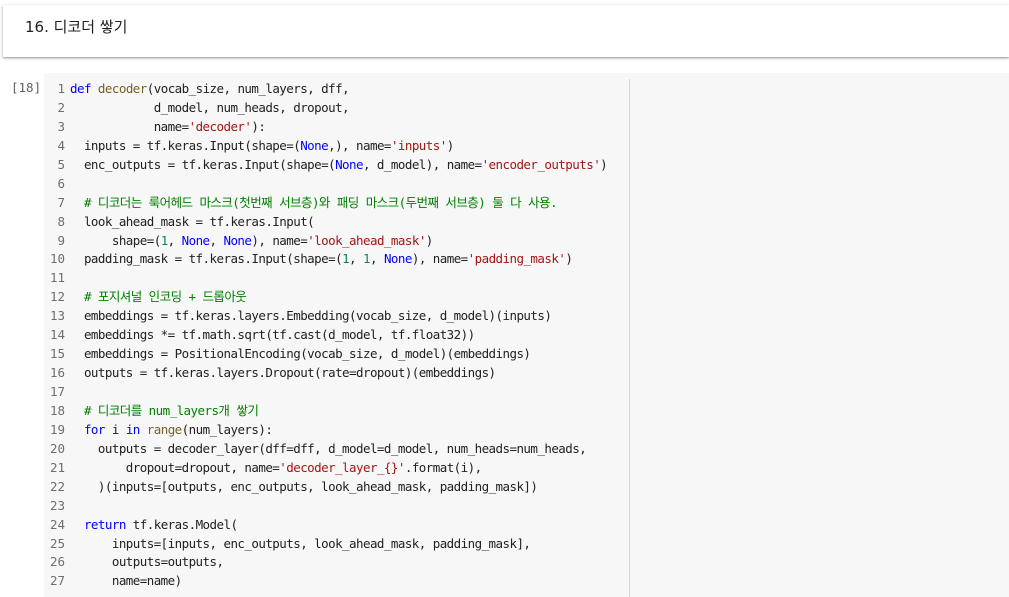 This screenshot has height=597, width=1009. I want to click on line-number: 8, so click(61, 221).